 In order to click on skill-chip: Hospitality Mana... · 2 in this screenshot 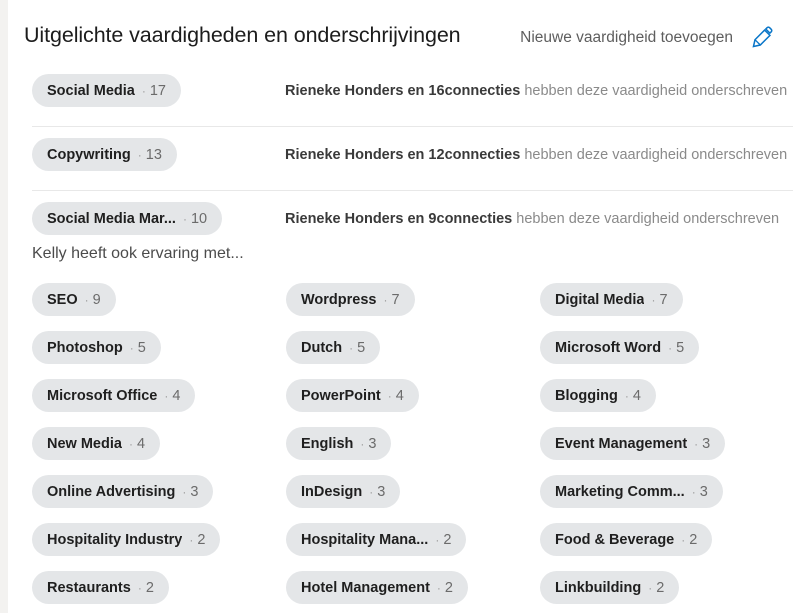, I will do `click(376, 539)`.